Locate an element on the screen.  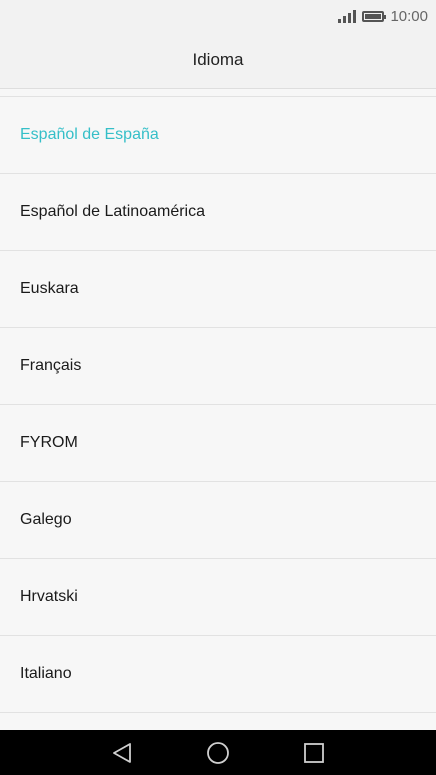
language-item: FYROM is located at coordinates (218, 443).